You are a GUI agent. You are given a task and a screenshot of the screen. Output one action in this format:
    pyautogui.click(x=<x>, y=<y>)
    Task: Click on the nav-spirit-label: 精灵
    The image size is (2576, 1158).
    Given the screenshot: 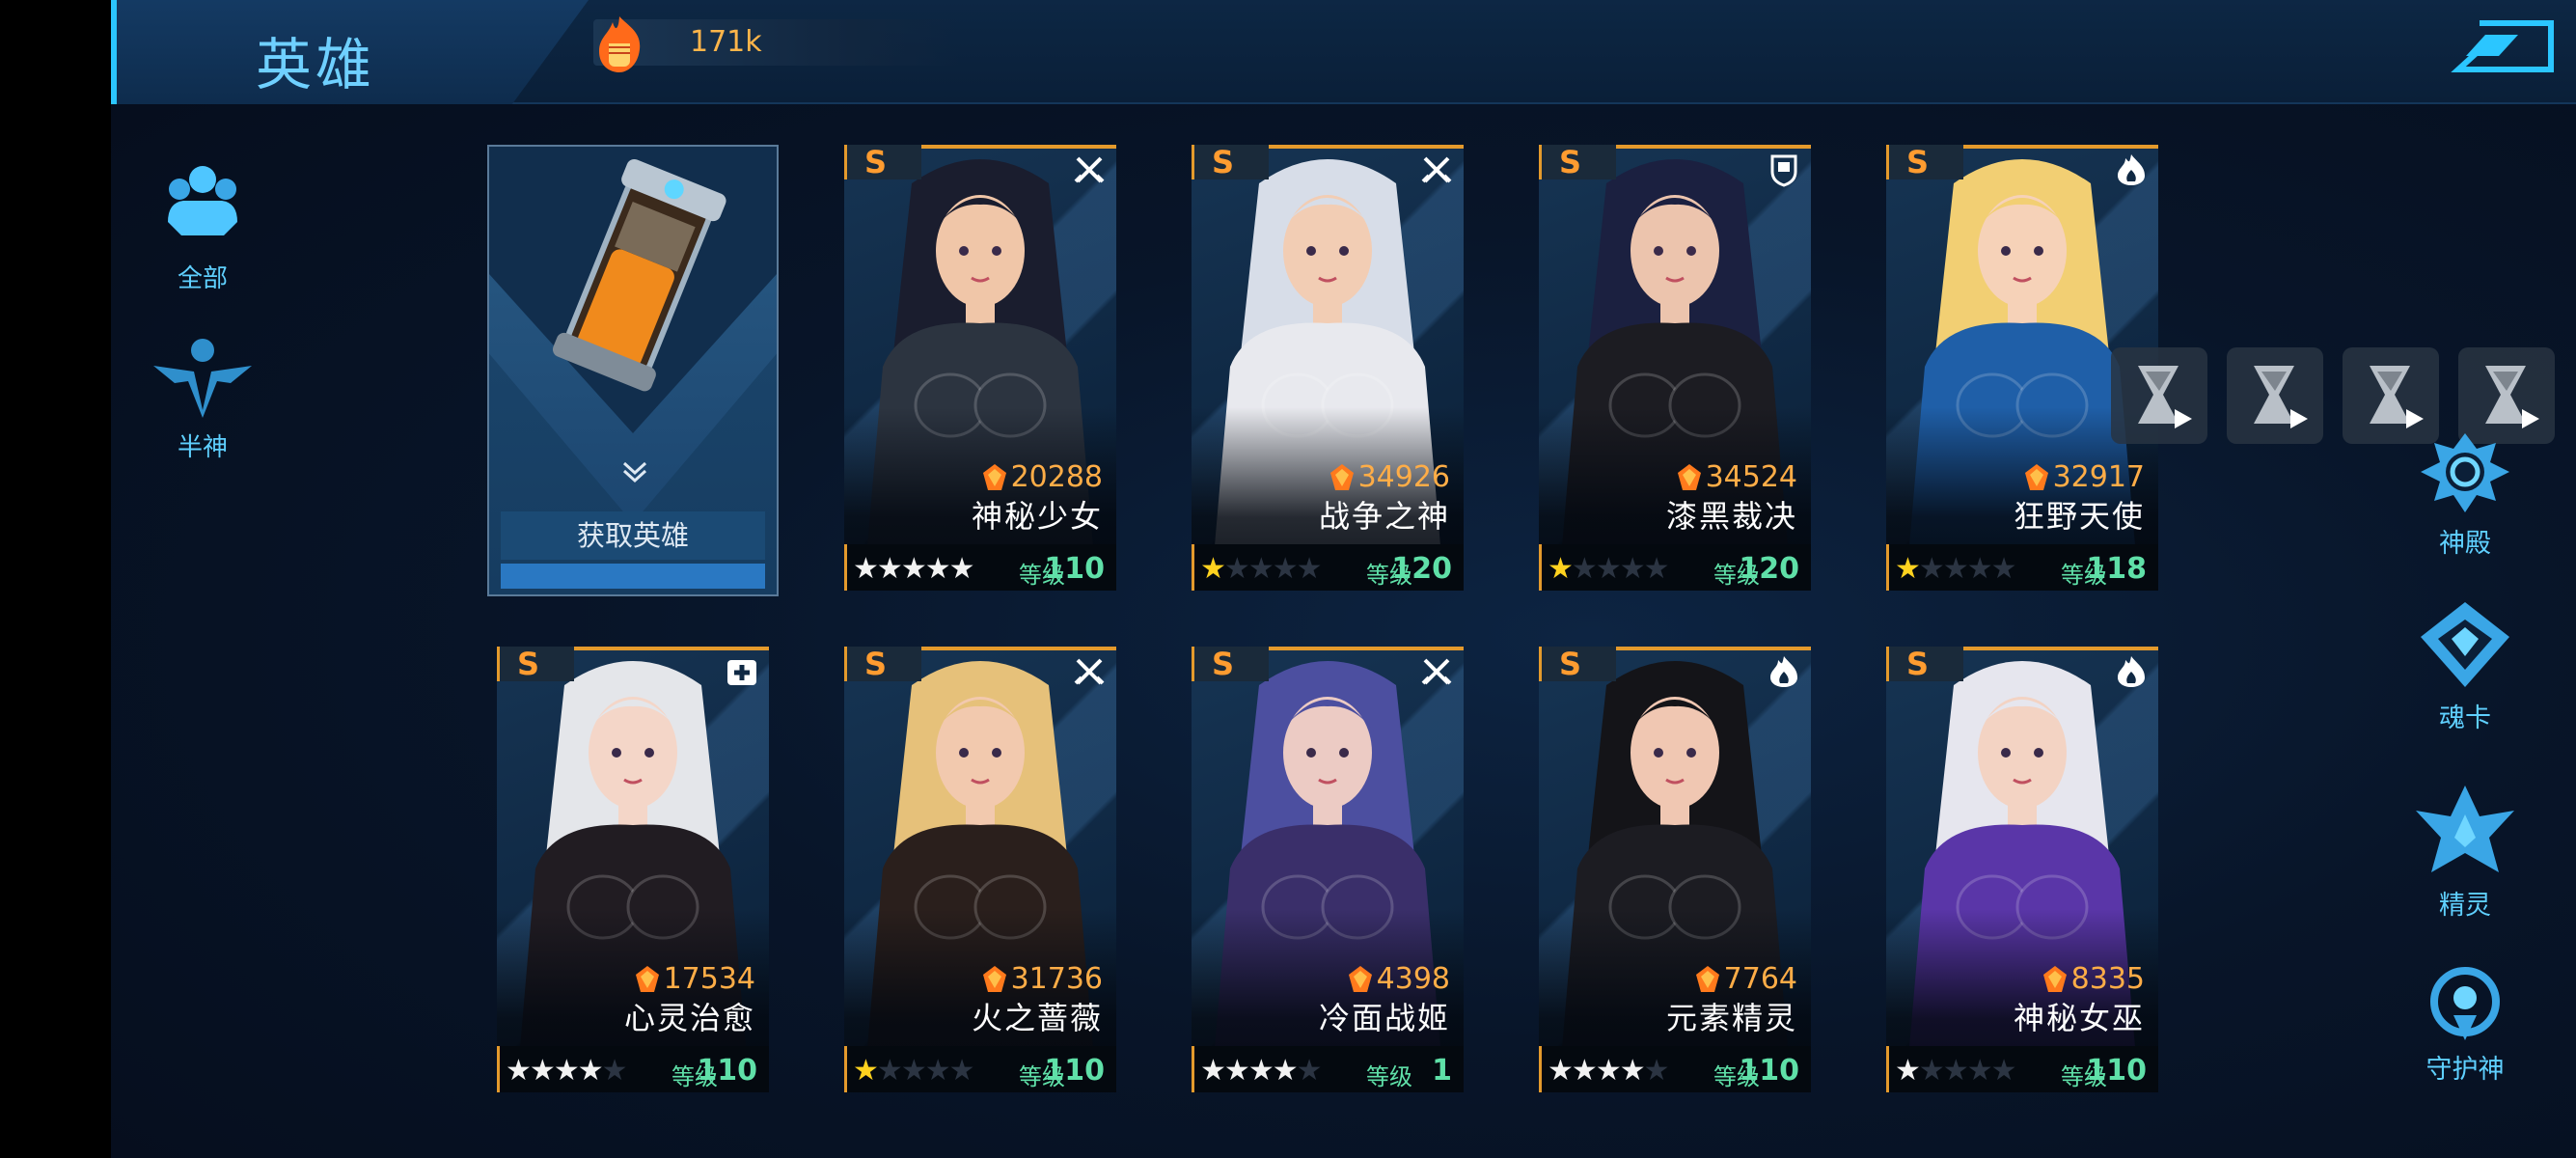 What is the action you would take?
    pyautogui.click(x=2465, y=906)
    